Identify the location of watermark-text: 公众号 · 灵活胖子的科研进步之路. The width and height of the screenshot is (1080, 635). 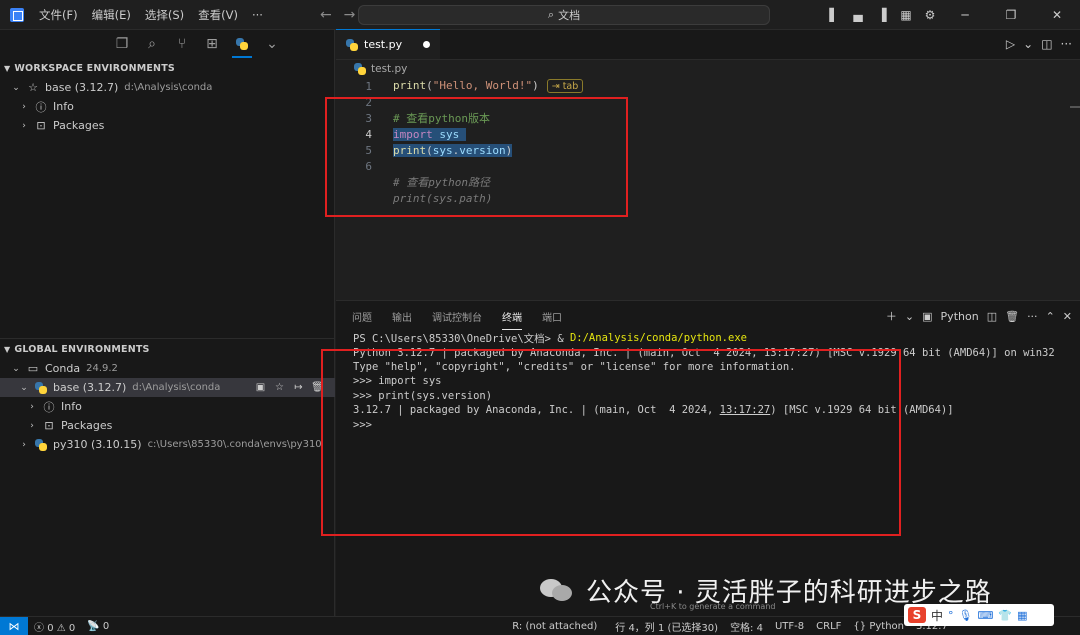
(789, 592).